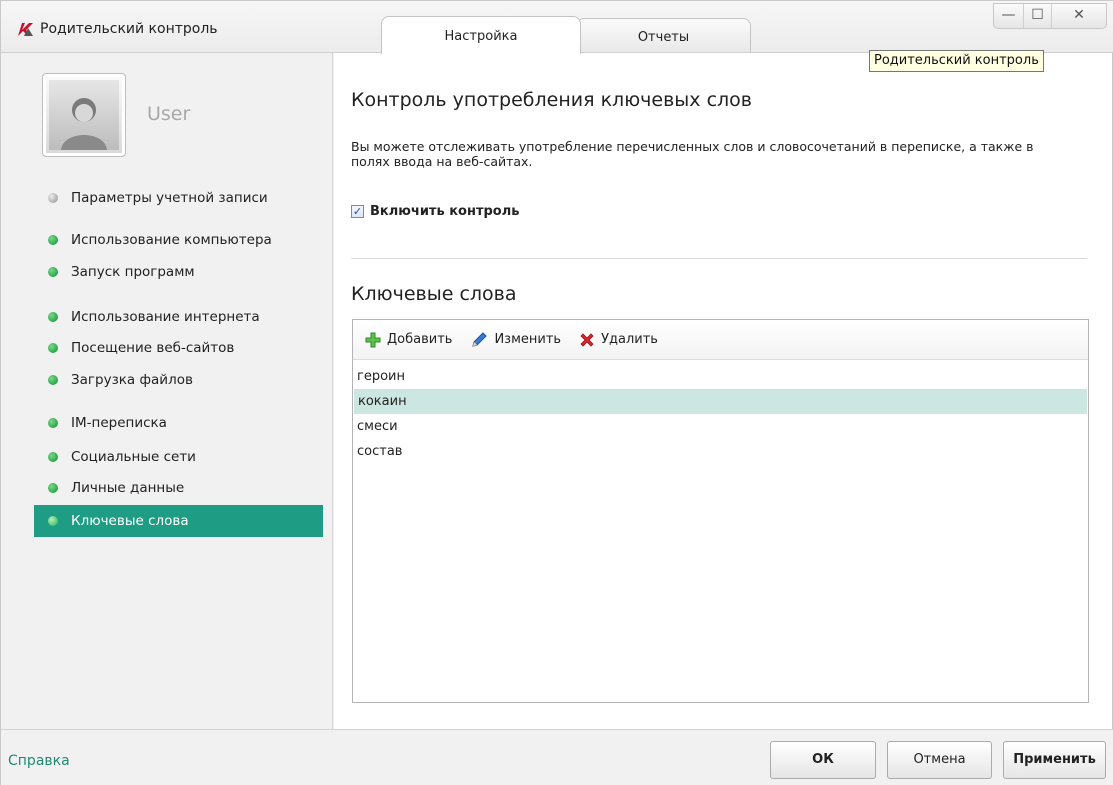 The height and width of the screenshot is (785, 1113). I want to click on kaspersky-logo-icon, so click(25, 29).